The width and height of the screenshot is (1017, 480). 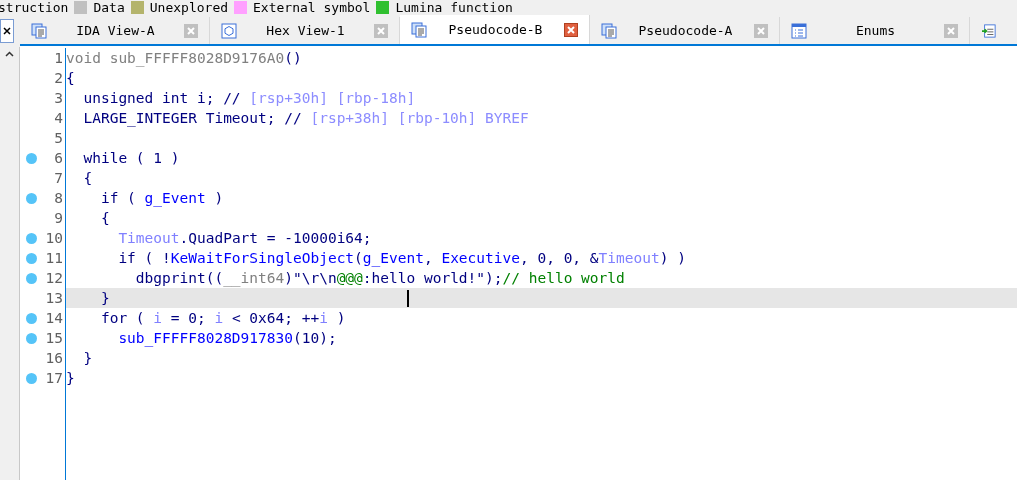 I want to click on list-icon, so click(x=799, y=30).